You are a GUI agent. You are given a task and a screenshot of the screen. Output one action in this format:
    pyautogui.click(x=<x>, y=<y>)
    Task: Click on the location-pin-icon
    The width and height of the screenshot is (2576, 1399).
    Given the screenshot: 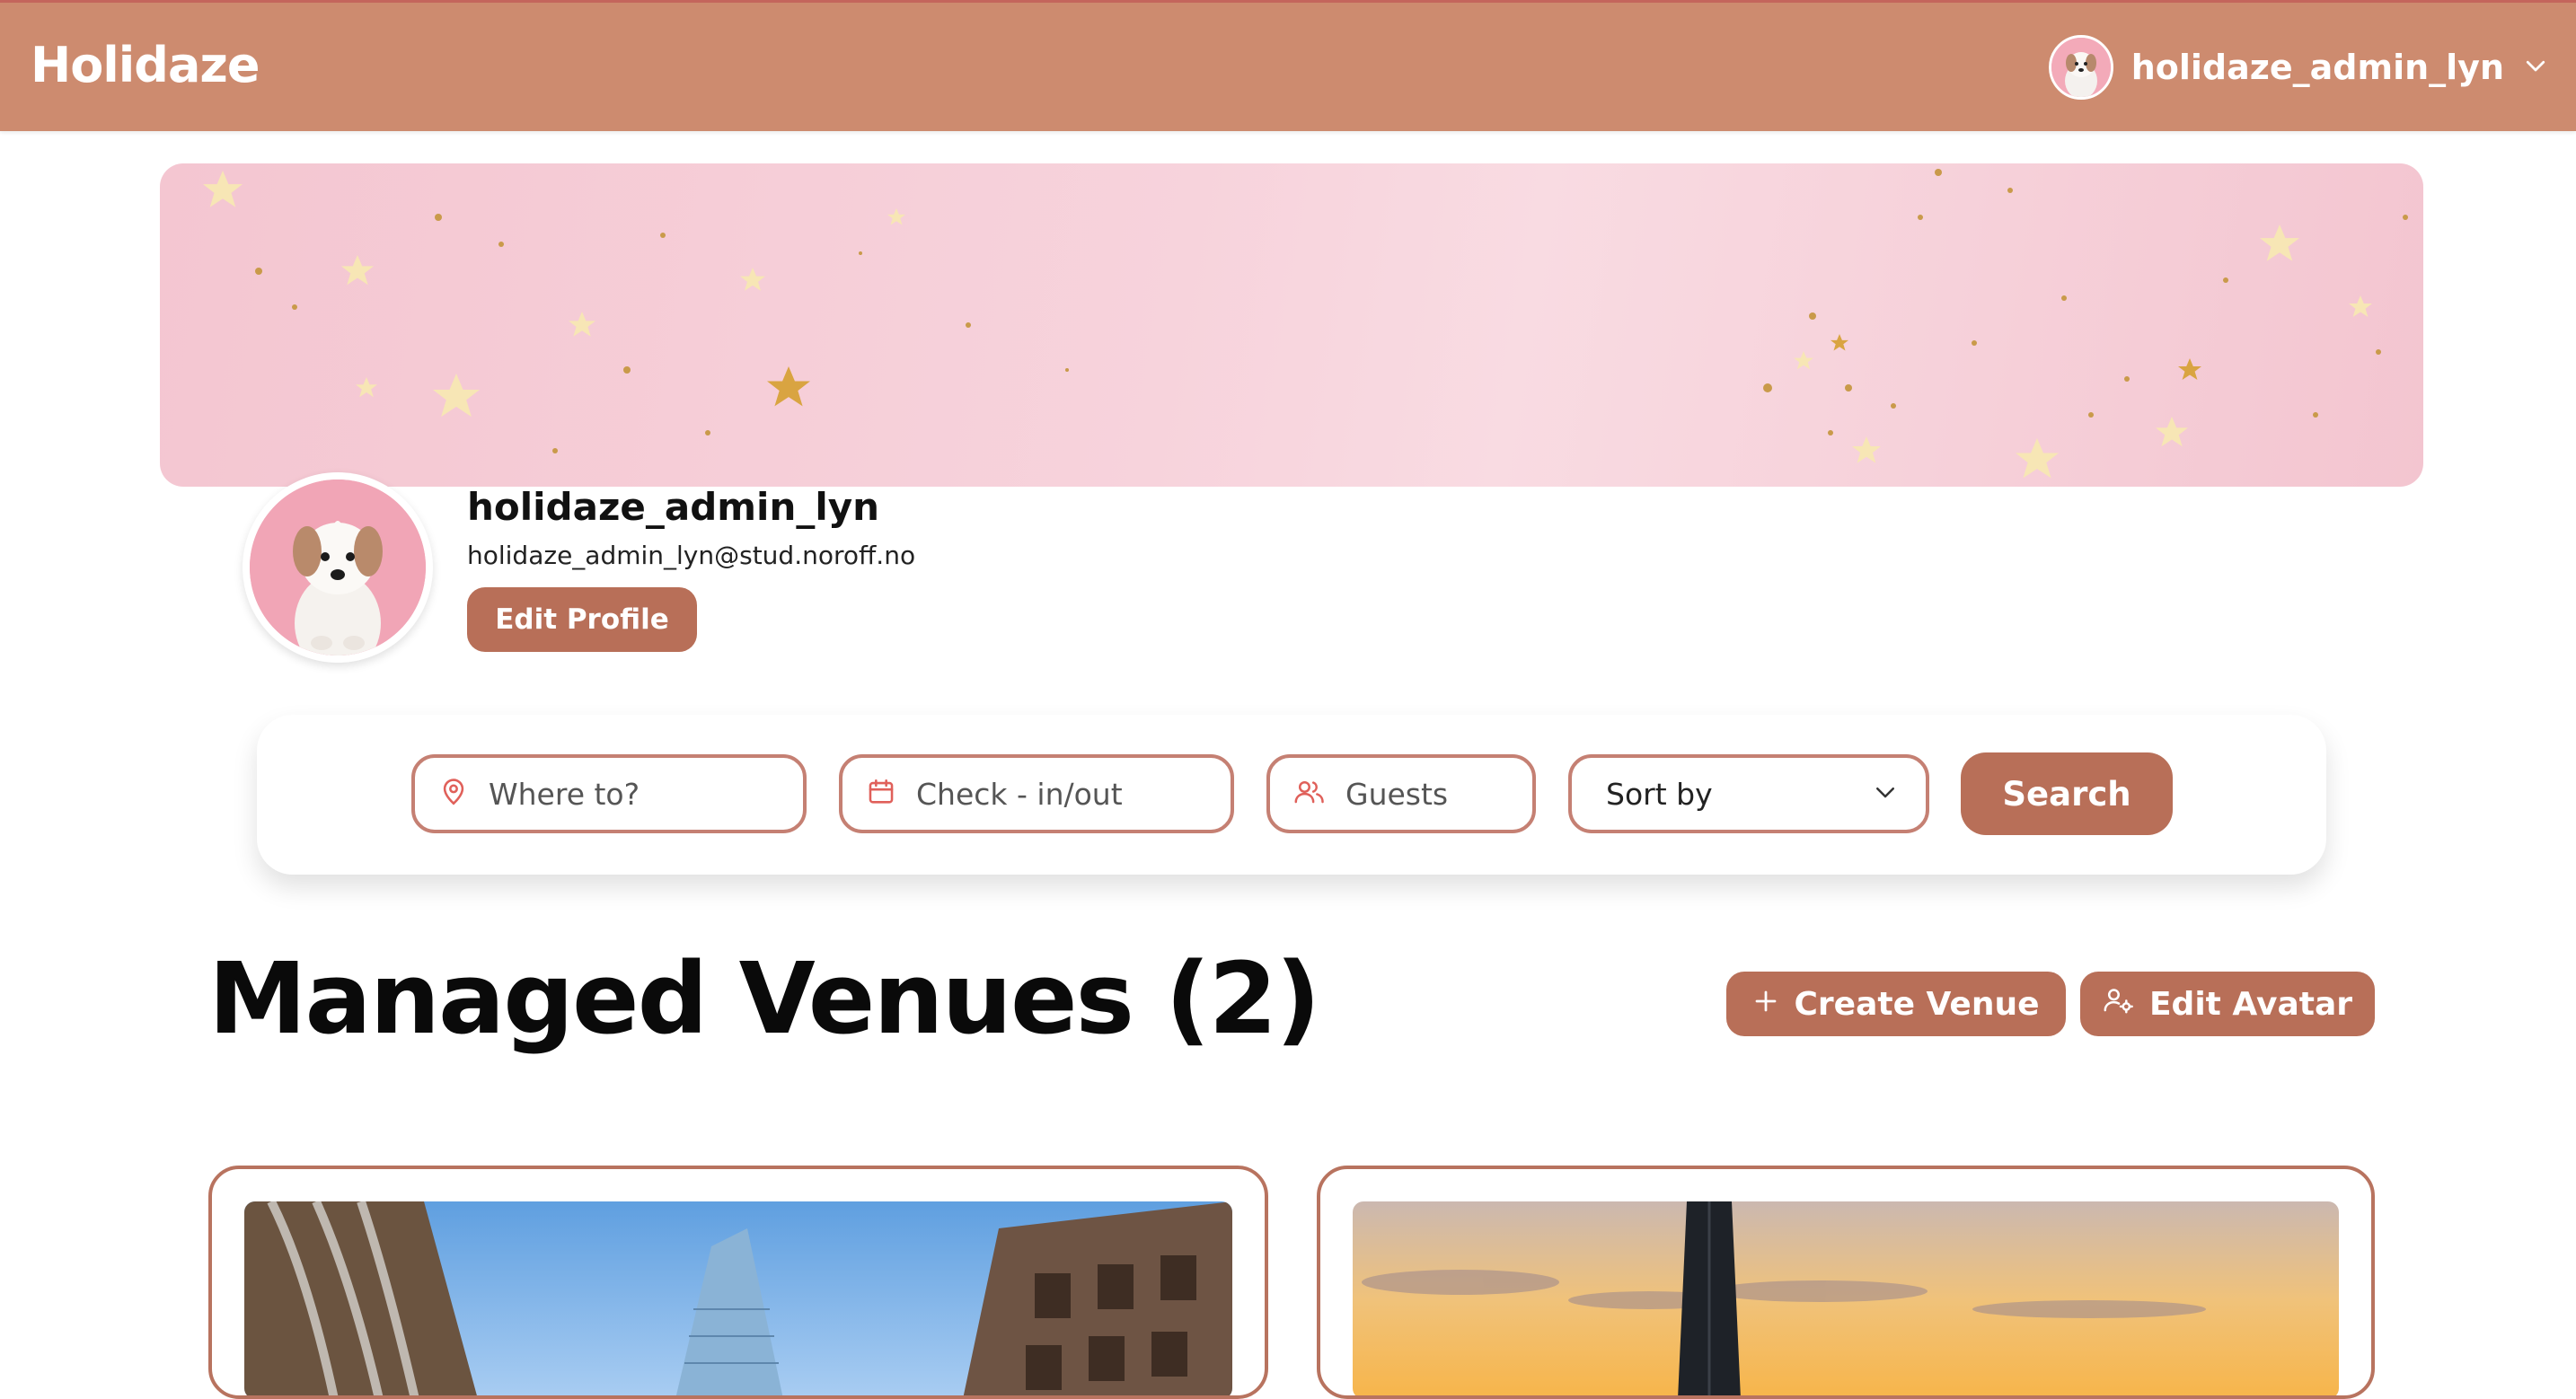 What is the action you would take?
    pyautogui.click(x=453, y=794)
    